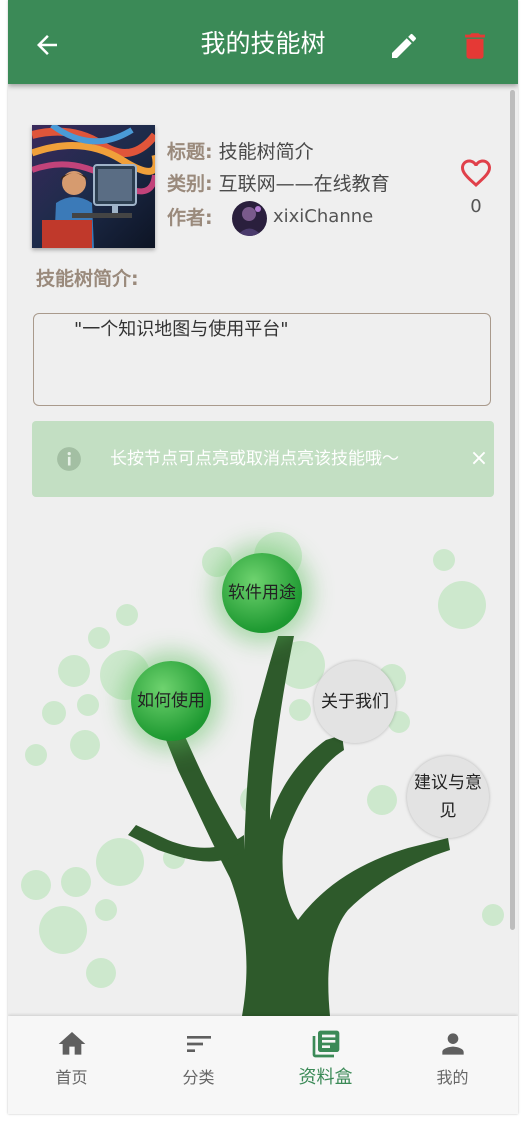  What do you see at coordinates (181, 329) in the screenshot?
I see `intro-text: "一个知识地图与使用平台"` at bounding box center [181, 329].